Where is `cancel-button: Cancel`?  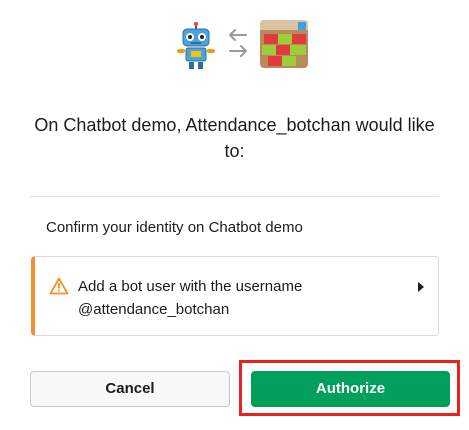
cancel-button: Cancel is located at coordinates (130, 389).